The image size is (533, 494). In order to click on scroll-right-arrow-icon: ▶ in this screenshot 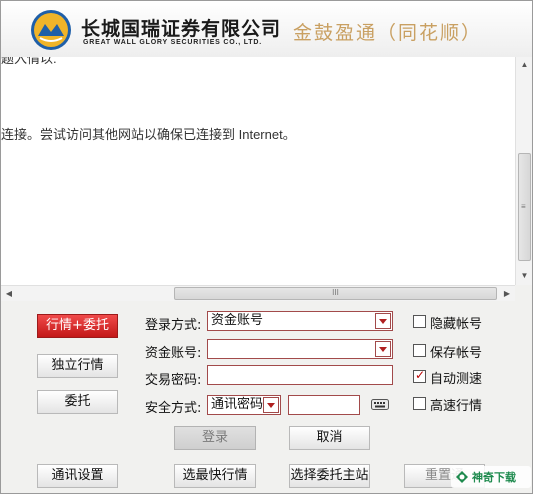, I will do `click(507, 294)`.